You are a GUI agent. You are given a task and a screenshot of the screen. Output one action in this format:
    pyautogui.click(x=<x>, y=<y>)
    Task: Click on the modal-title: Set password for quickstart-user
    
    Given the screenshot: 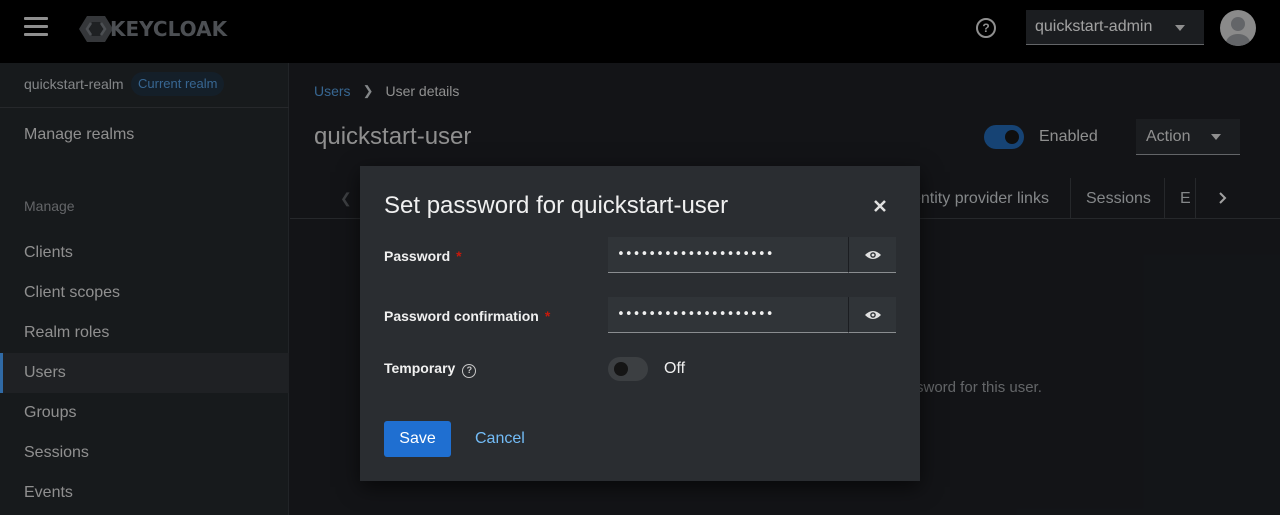 What is the action you would take?
    pyautogui.click(x=556, y=205)
    